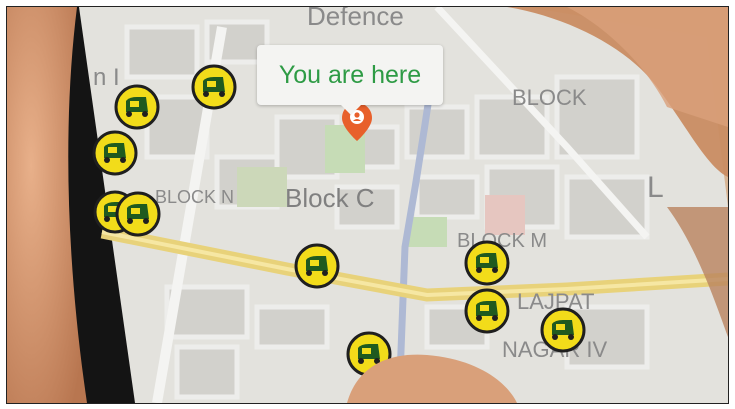 This screenshot has width=735, height=409. Describe the element at coordinates (330, 198) in the screenshot. I see `label-block-c: Block C` at that location.